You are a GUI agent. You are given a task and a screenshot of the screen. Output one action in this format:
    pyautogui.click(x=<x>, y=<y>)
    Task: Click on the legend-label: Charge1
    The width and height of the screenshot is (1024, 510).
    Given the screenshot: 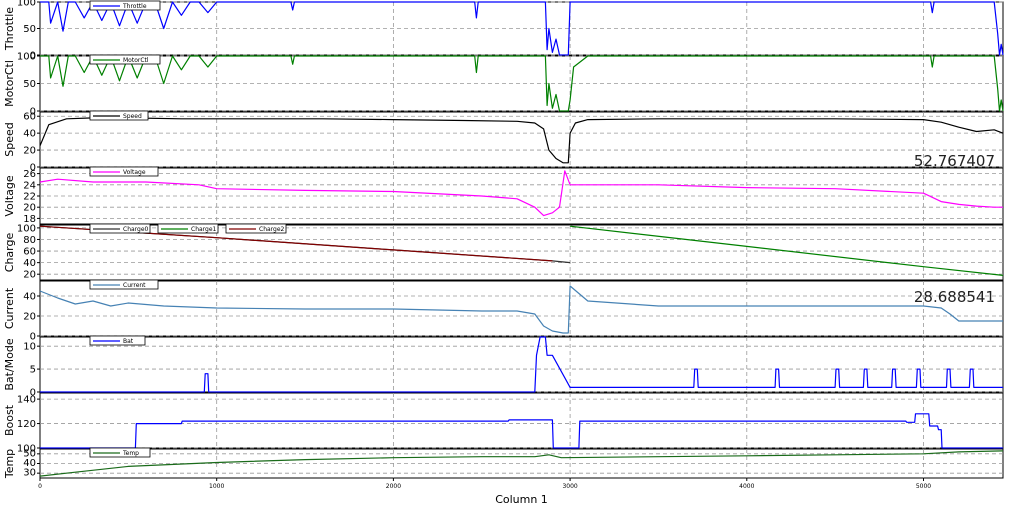 What is the action you would take?
    pyautogui.click(x=204, y=229)
    